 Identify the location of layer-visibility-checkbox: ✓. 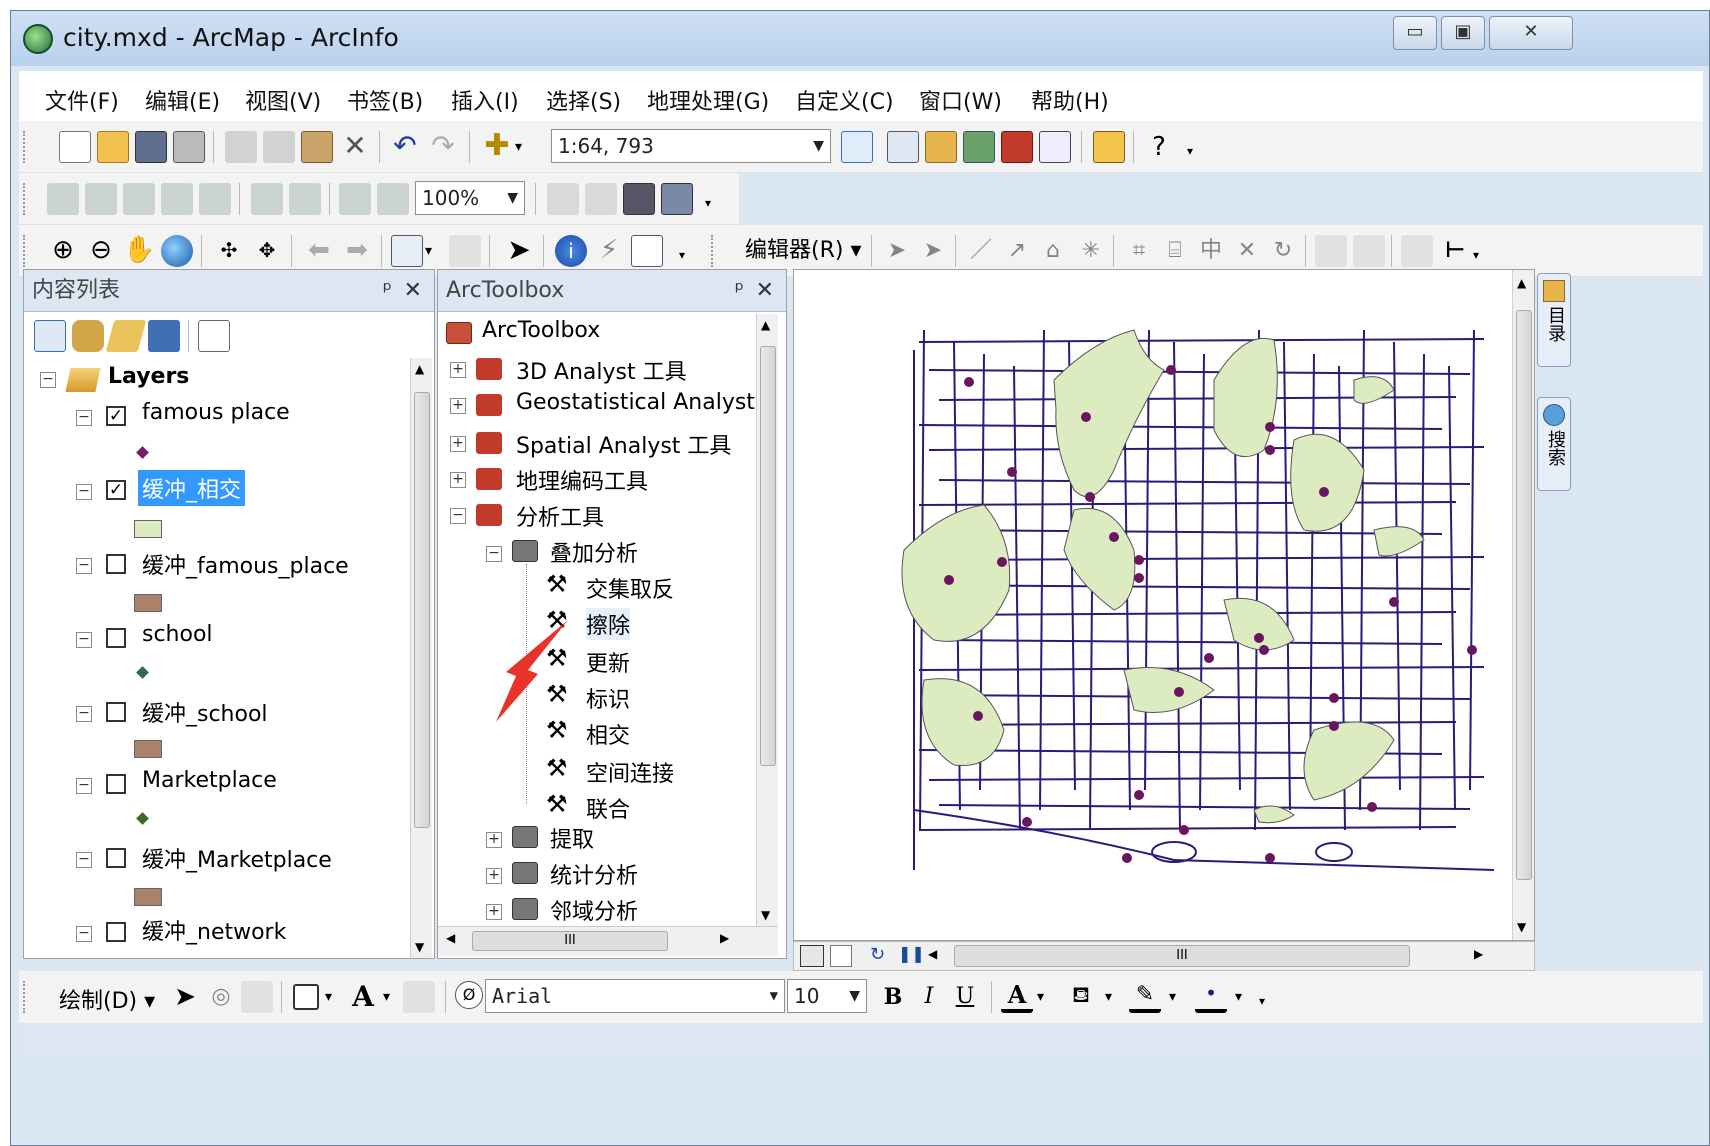
(116, 416).